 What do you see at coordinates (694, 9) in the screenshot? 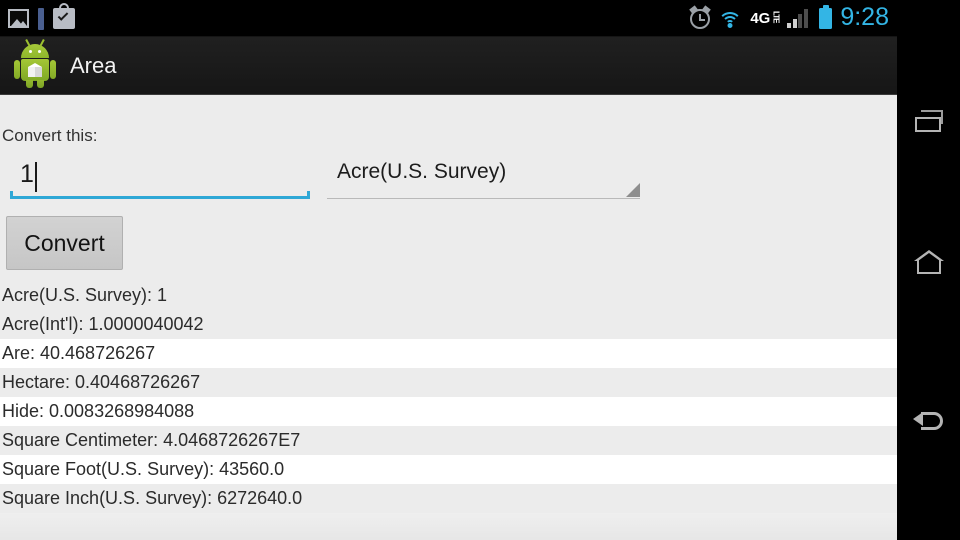
I see `alarm-ear-left` at bounding box center [694, 9].